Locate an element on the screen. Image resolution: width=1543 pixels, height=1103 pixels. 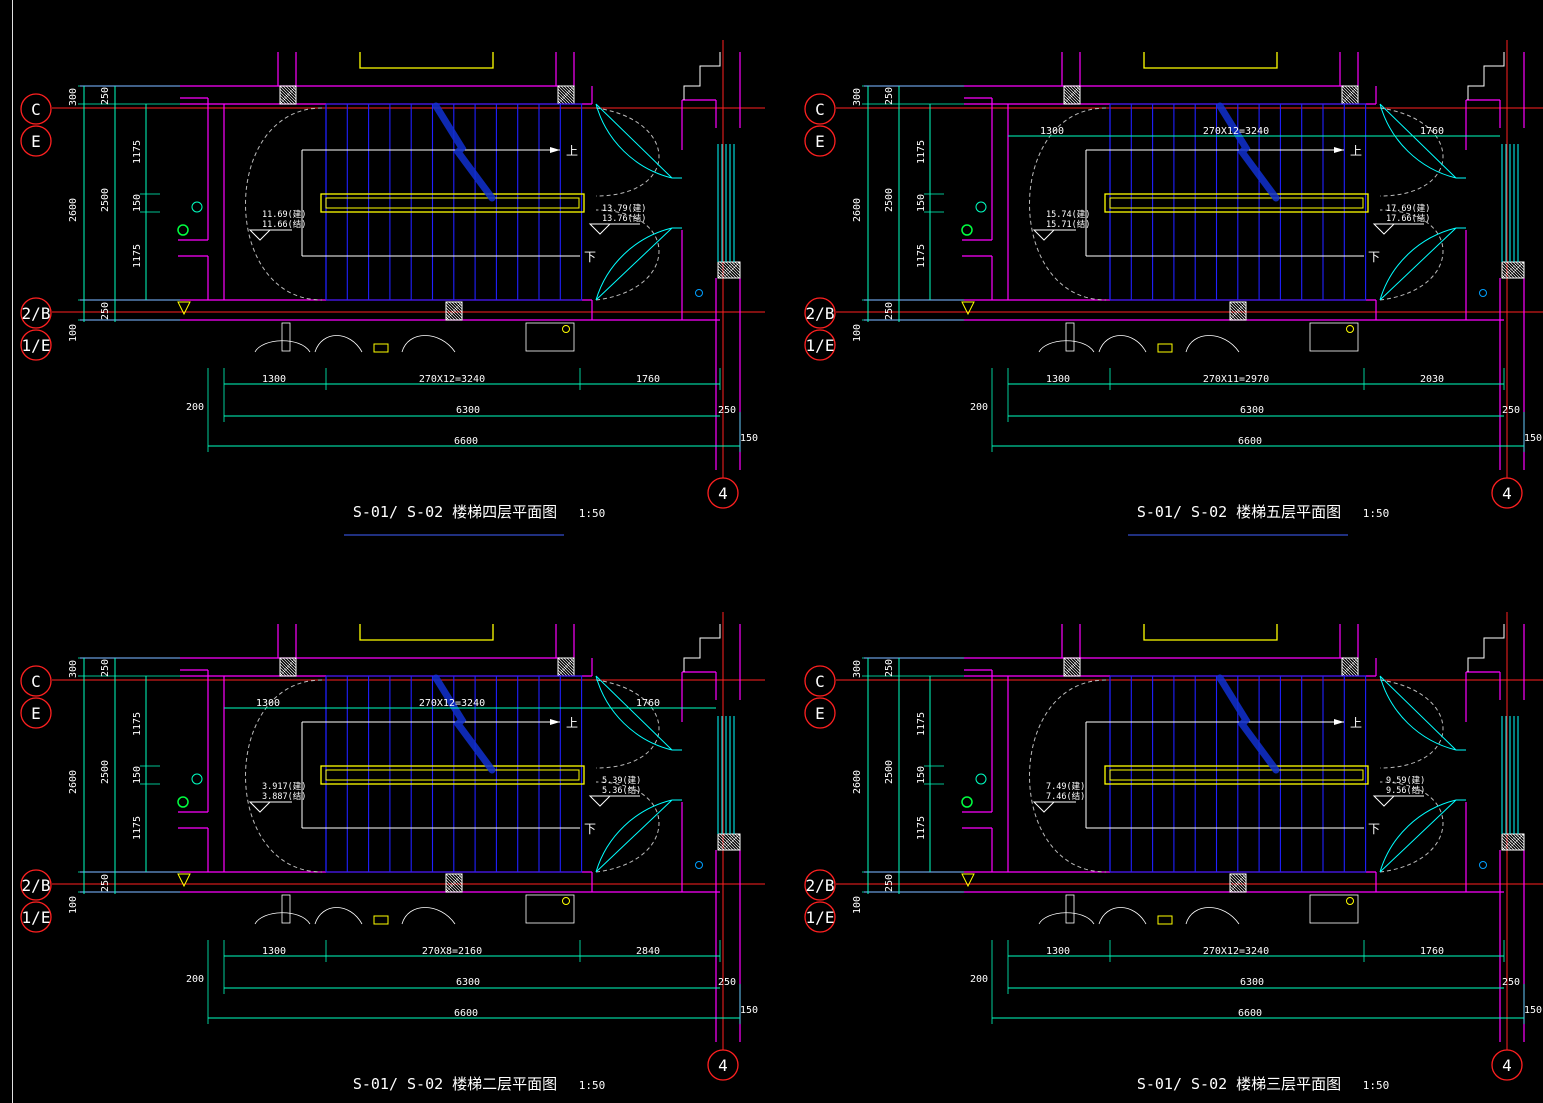
stair-well-outer is located at coordinates (452, 203).